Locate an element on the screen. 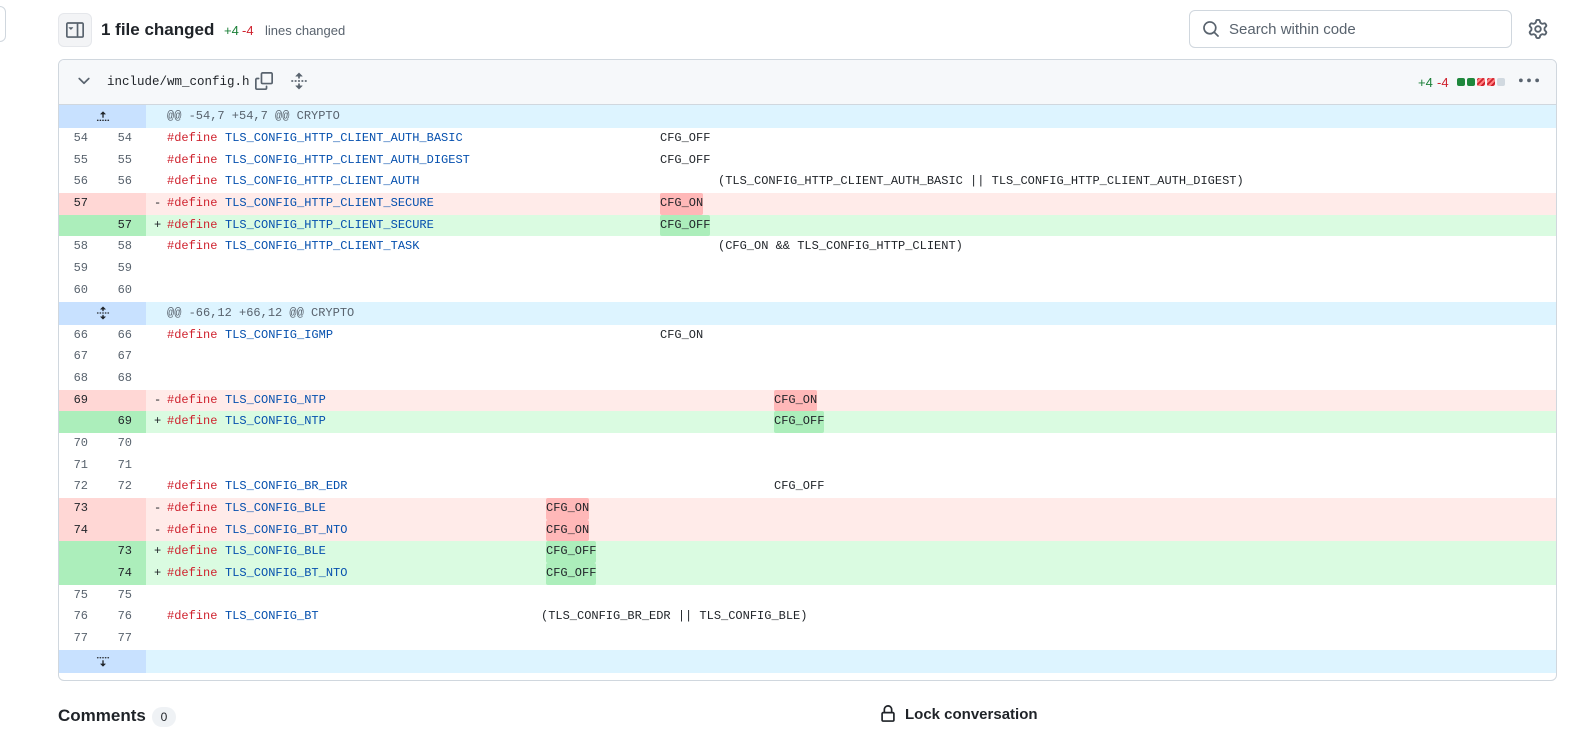  new-line-number: 74 is located at coordinates (124, 574).